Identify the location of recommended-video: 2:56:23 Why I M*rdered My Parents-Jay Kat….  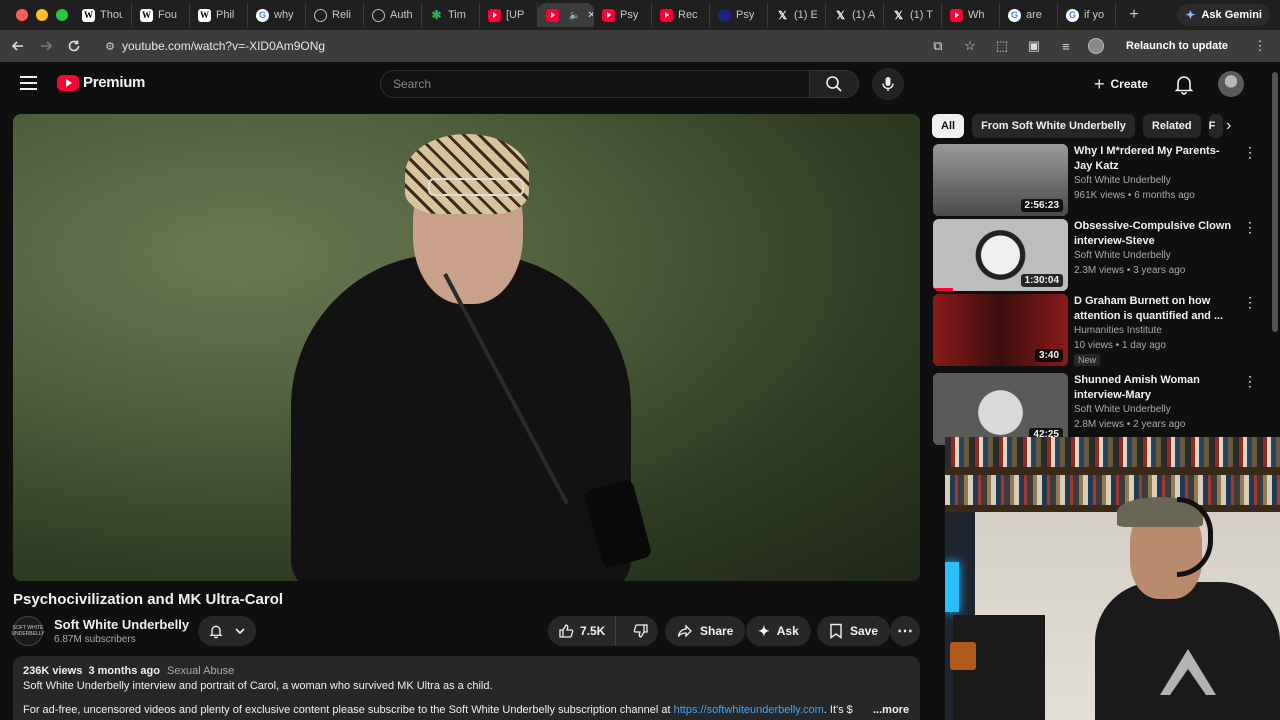
(1098, 180).